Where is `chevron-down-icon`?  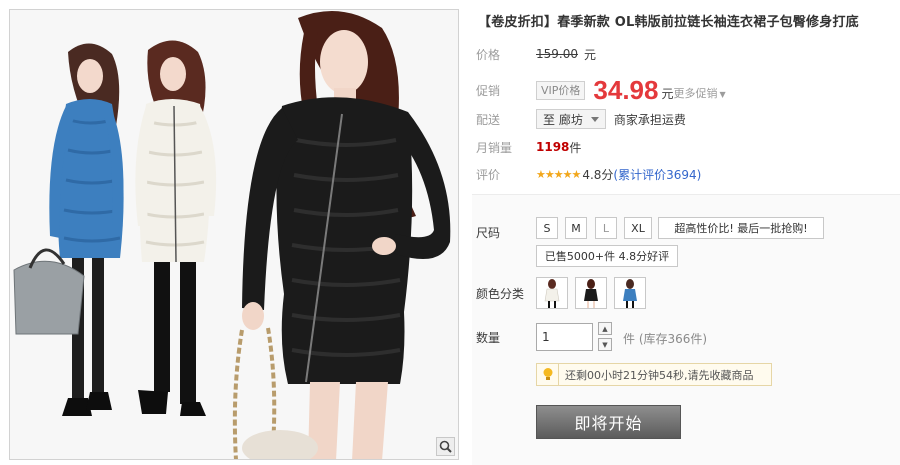
chevron-down-icon is located at coordinates (594, 119).